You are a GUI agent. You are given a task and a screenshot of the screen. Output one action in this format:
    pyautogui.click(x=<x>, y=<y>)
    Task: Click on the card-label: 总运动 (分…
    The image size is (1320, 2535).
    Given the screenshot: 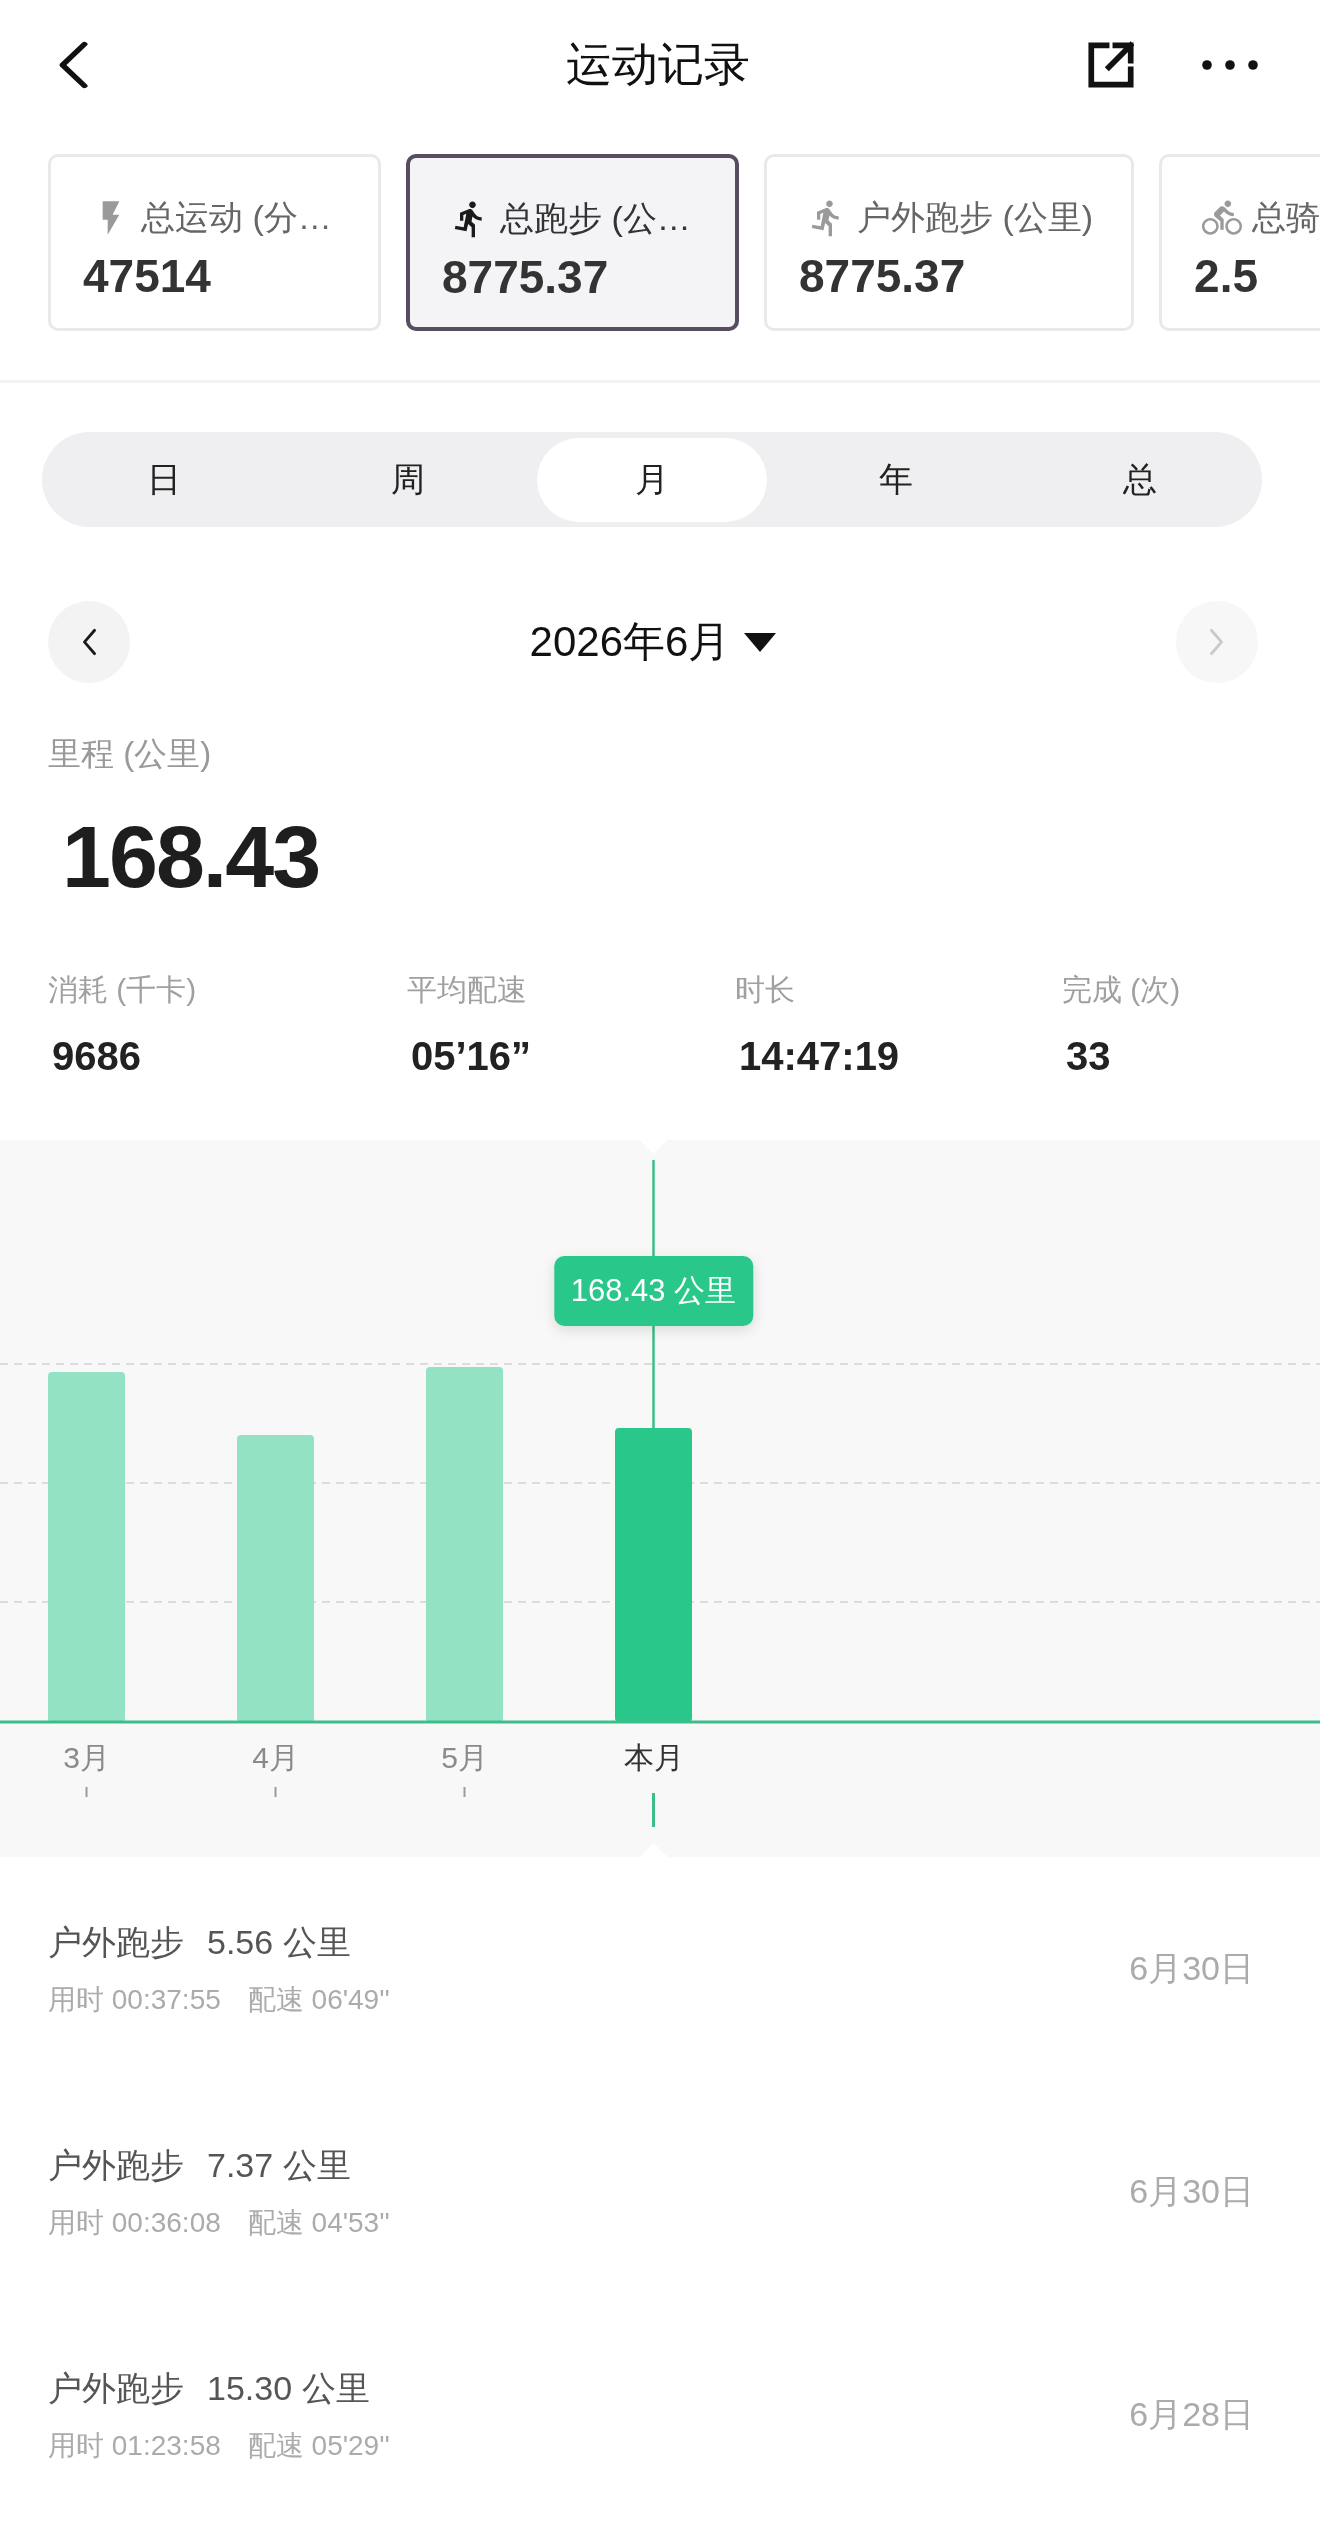 What is the action you would take?
    pyautogui.click(x=236, y=217)
    